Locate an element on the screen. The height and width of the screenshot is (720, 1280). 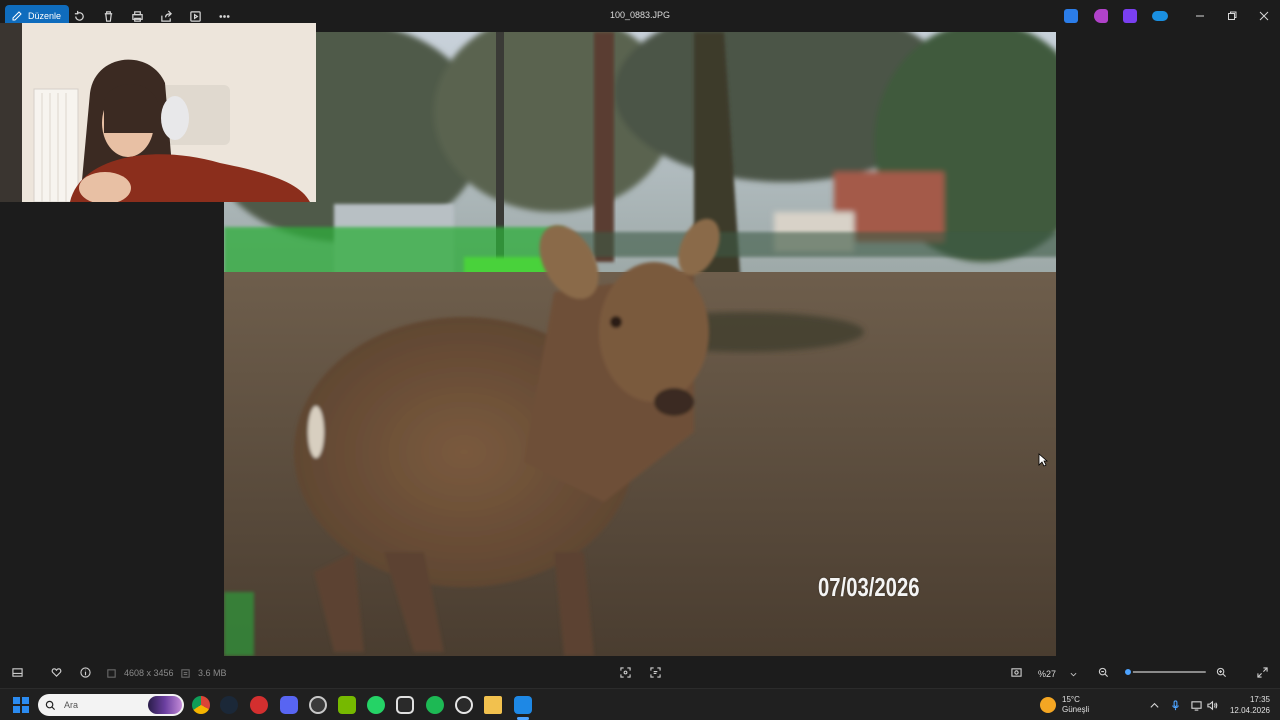
network-icon is located at coordinates (1196, 705).